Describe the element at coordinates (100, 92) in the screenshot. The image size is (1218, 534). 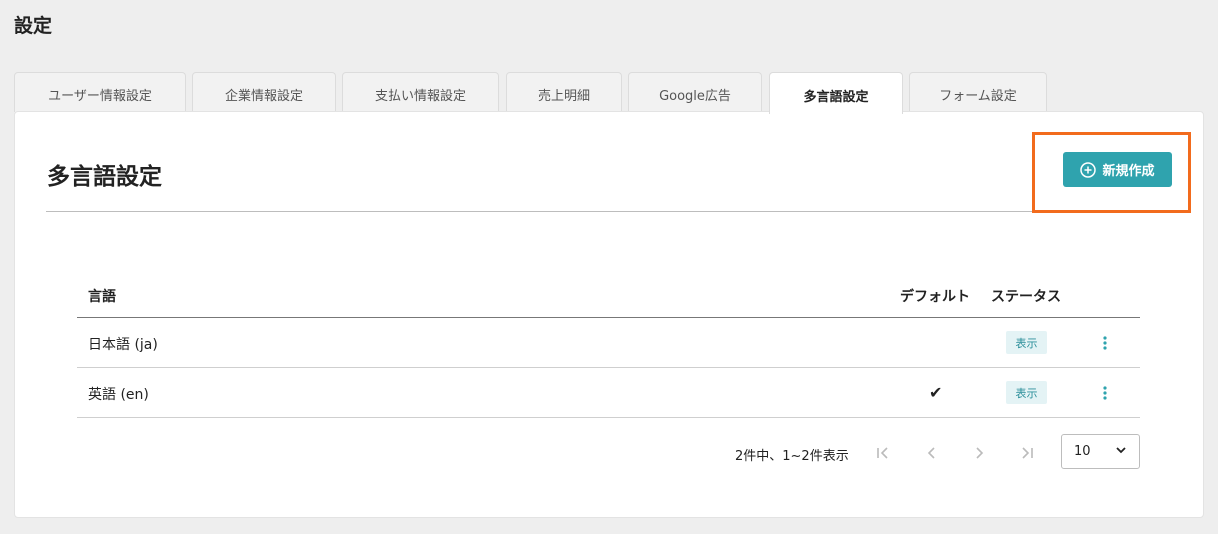
I see `tab-user-info: ユーザー情報設定` at that location.